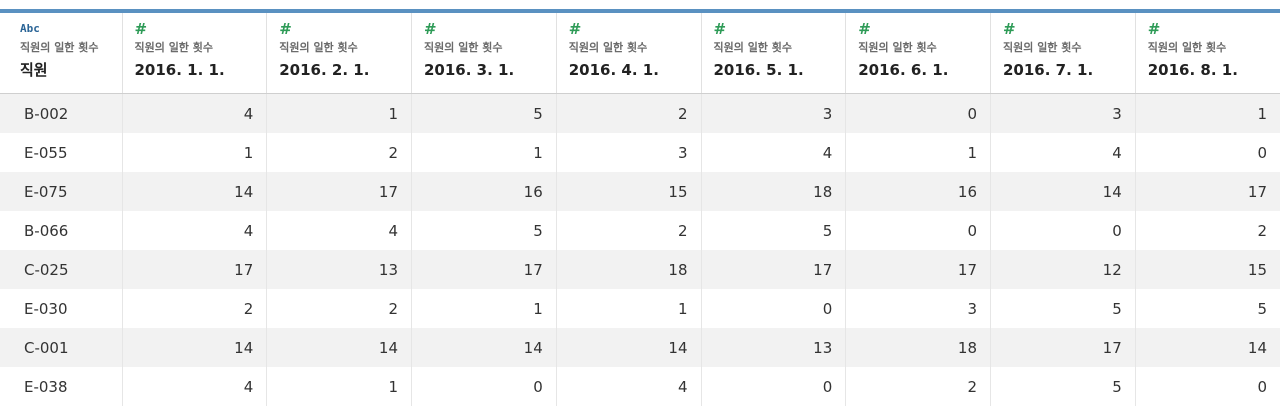 The image size is (1280, 408). What do you see at coordinates (61, 269) in the screenshot?
I see `employee-cell: C-025` at bounding box center [61, 269].